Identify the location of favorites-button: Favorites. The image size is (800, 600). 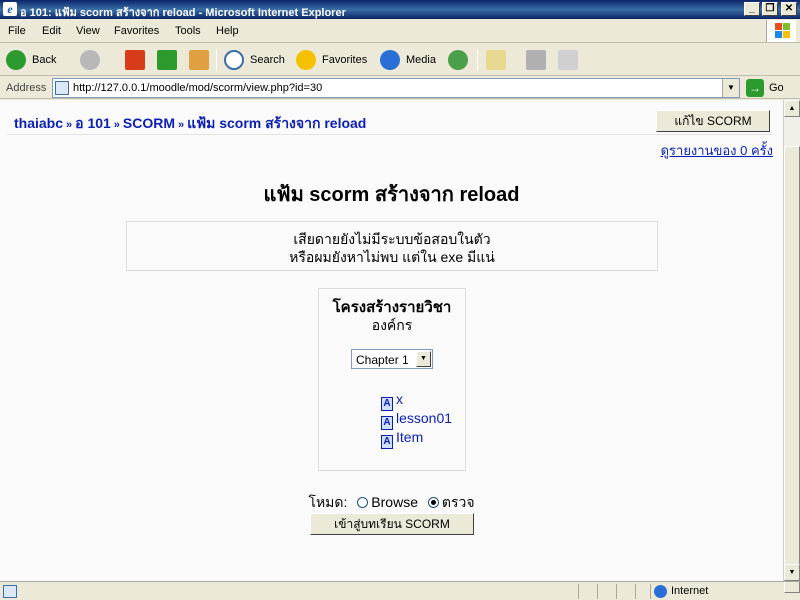
(333, 60).